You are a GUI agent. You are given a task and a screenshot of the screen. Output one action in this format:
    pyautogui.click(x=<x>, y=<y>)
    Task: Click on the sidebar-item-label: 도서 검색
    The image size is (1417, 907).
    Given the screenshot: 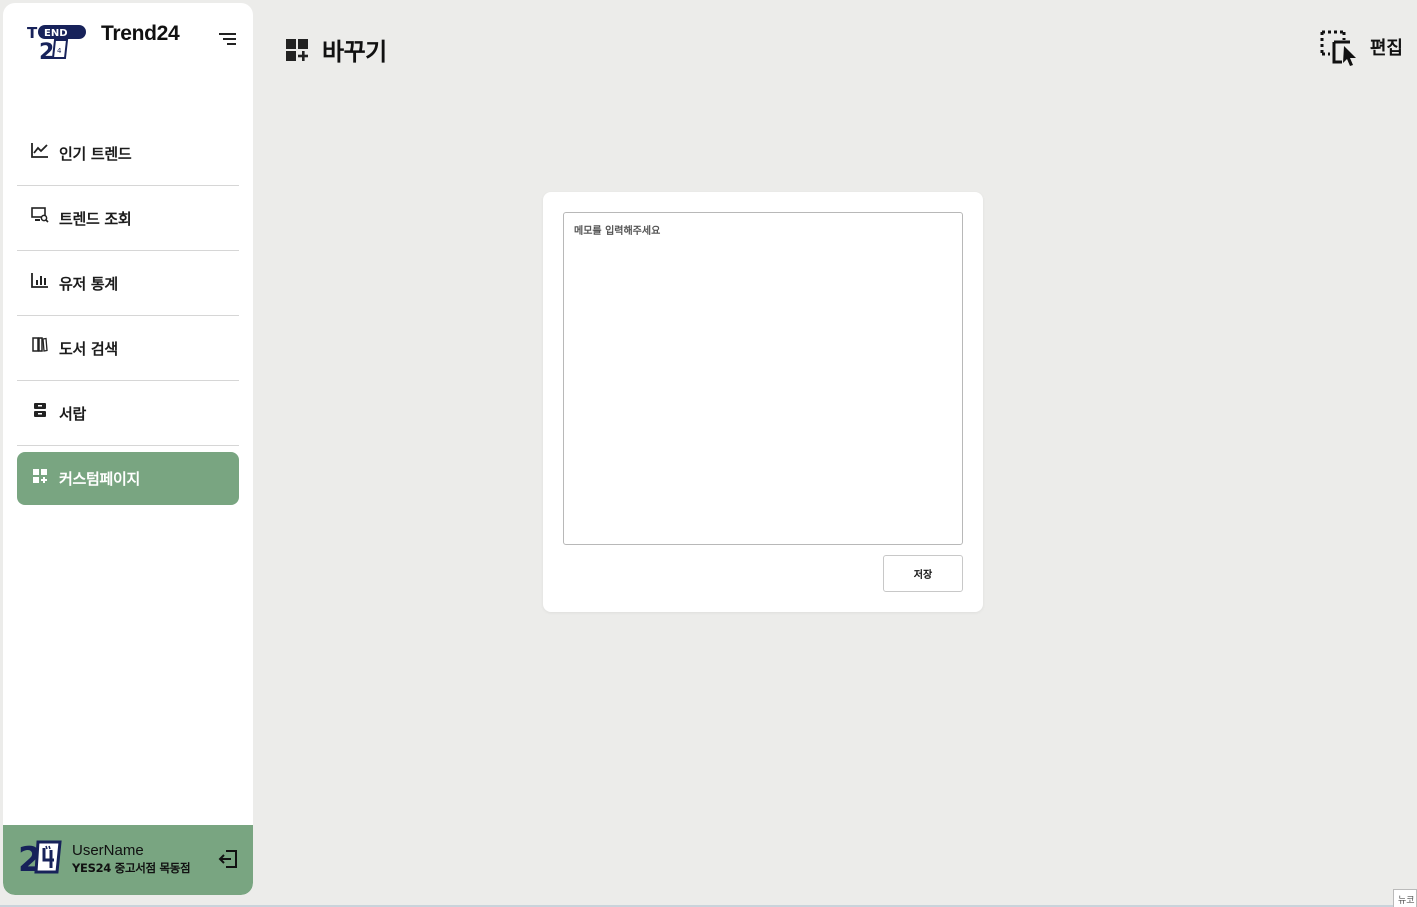 What is the action you would take?
    pyautogui.click(x=88, y=348)
    